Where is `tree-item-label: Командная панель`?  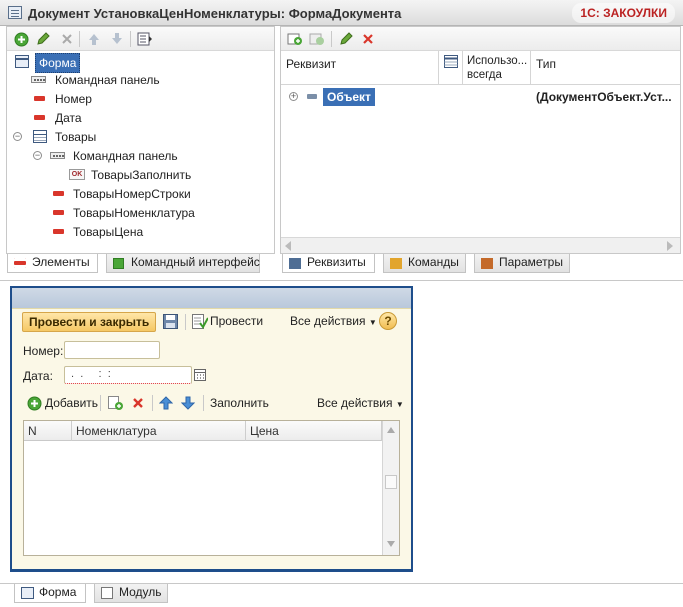 tree-item-label: Командная панель is located at coordinates (107, 80).